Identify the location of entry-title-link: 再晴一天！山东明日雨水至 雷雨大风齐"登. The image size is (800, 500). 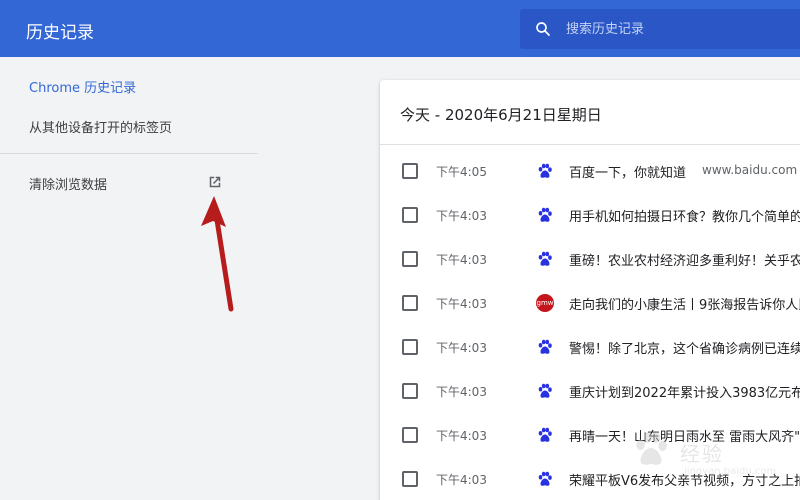
(684, 435).